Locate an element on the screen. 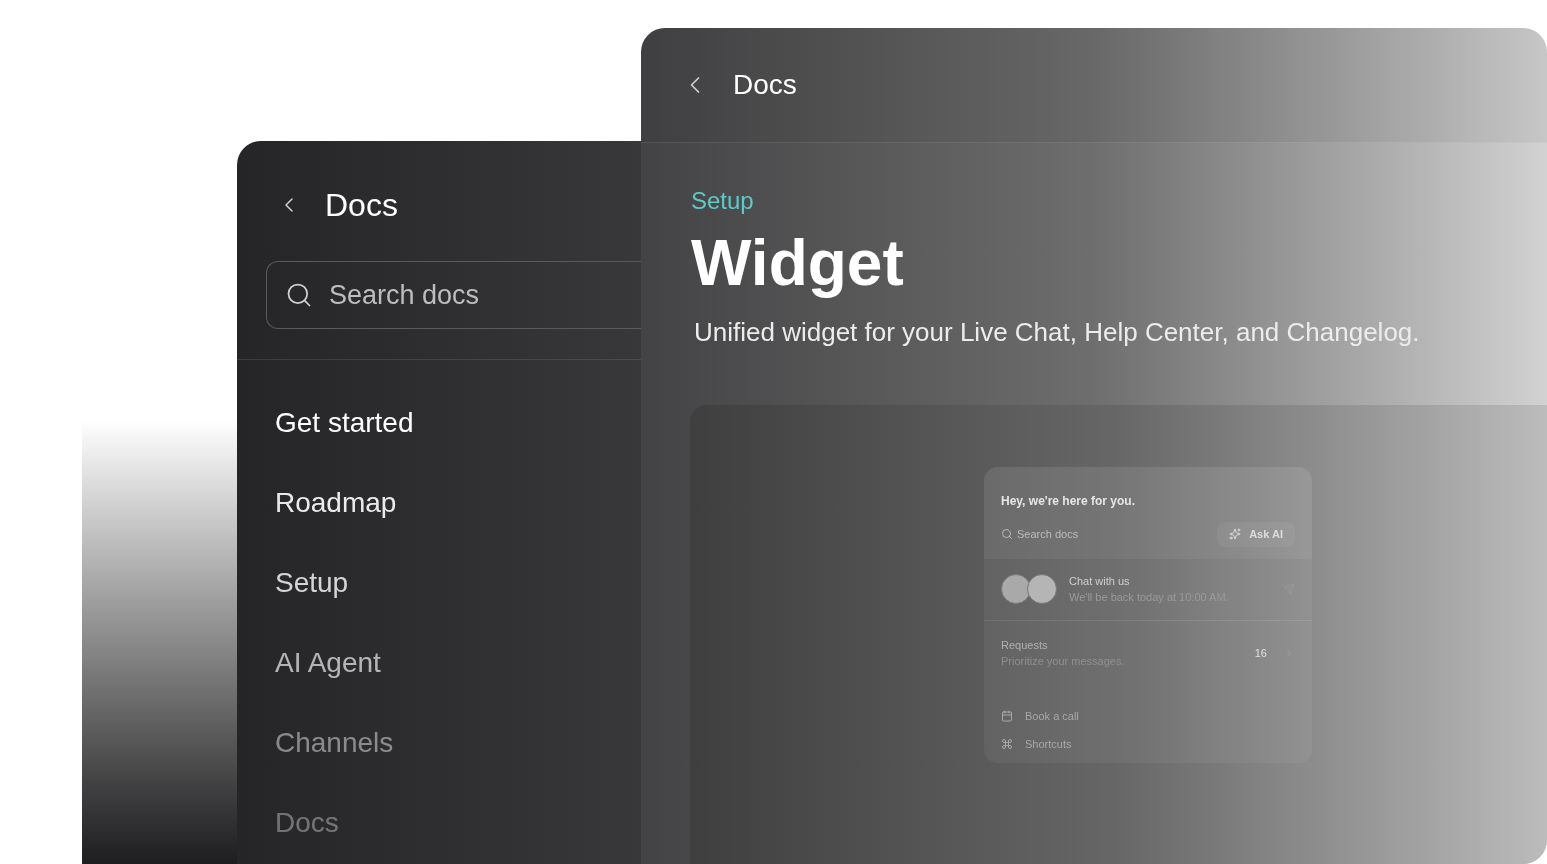  nav-item: Get started is located at coordinates (458, 423).